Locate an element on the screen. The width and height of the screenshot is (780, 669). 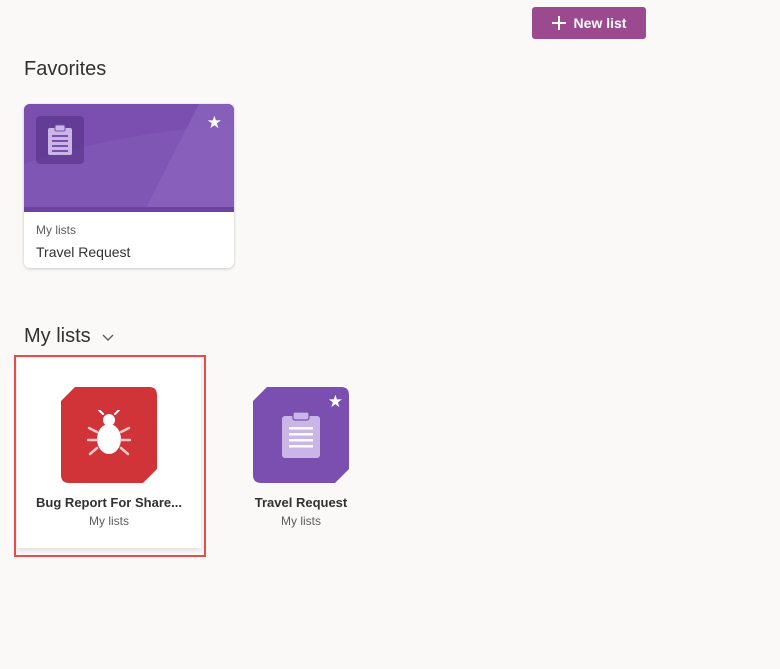
list-tile-name: Travel Request is located at coordinates (301, 502).